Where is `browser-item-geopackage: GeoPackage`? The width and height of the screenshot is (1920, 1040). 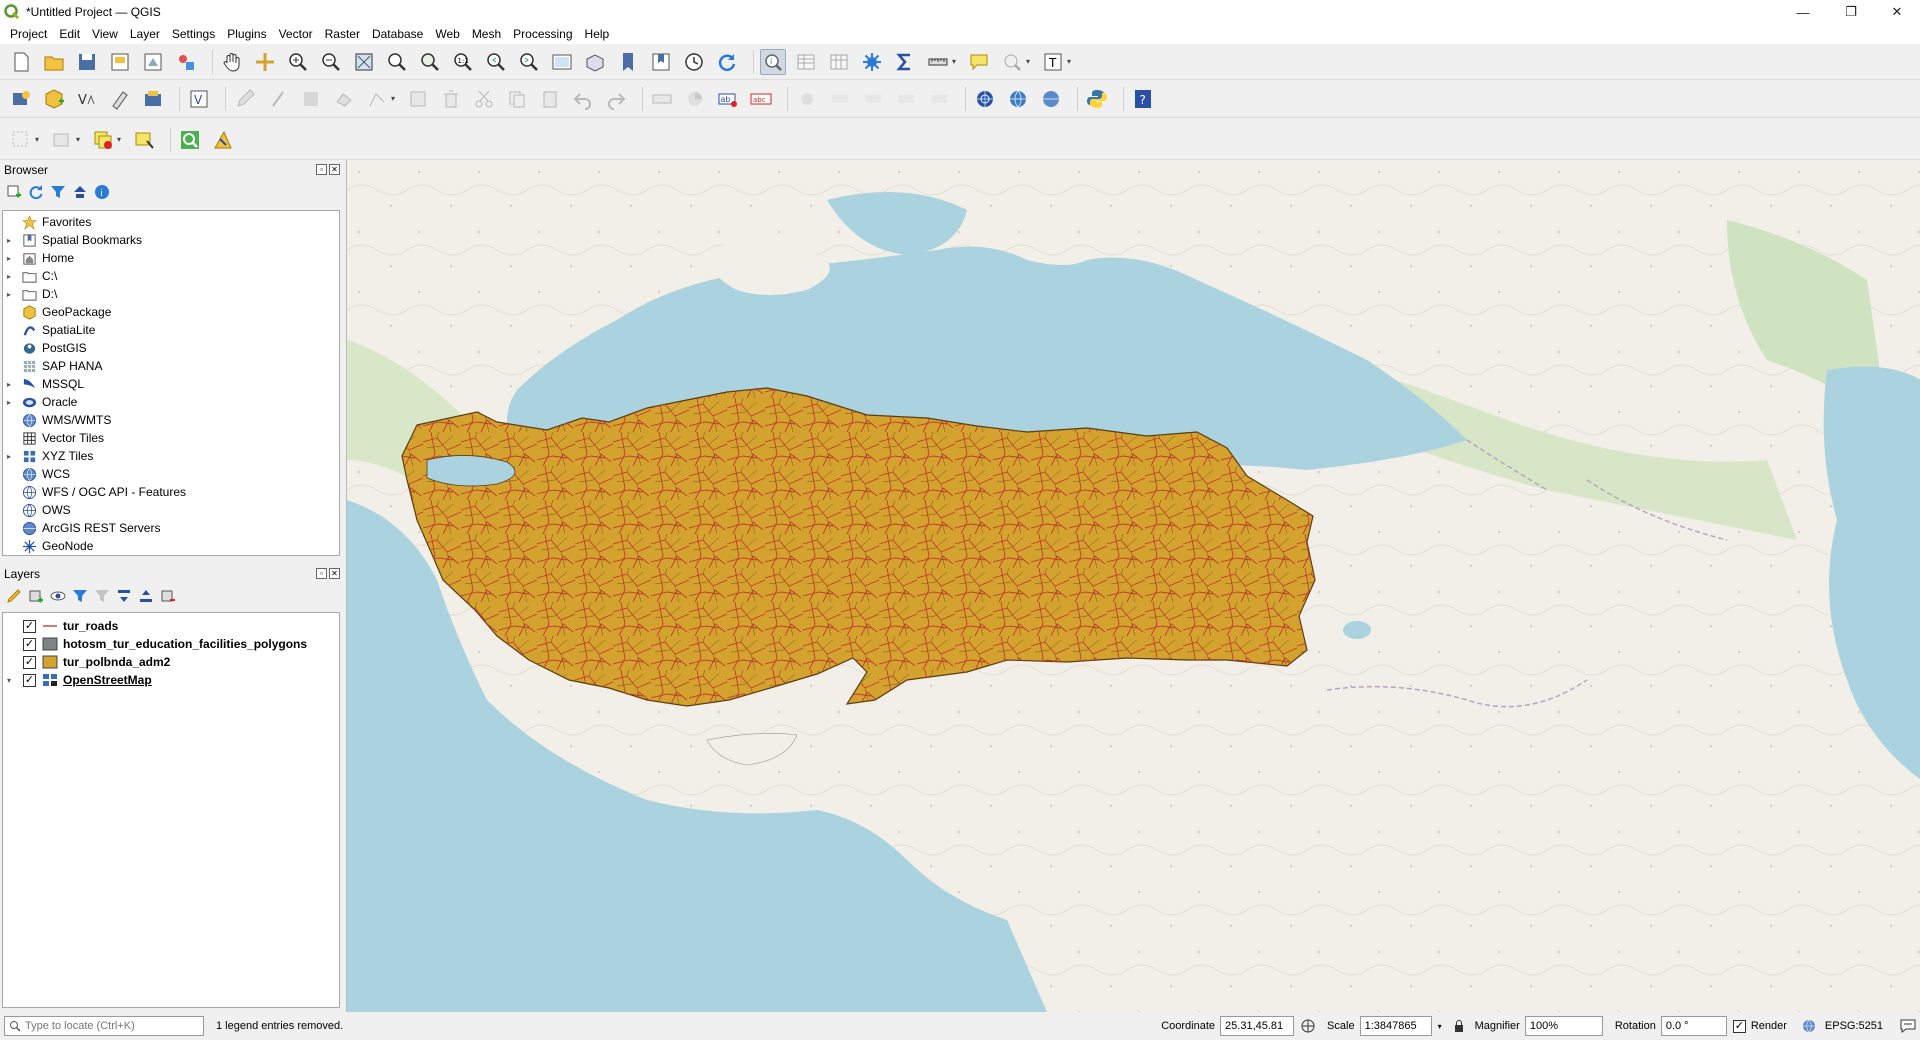 browser-item-geopackage: GeoPackage is located at coordinates (171, 312).